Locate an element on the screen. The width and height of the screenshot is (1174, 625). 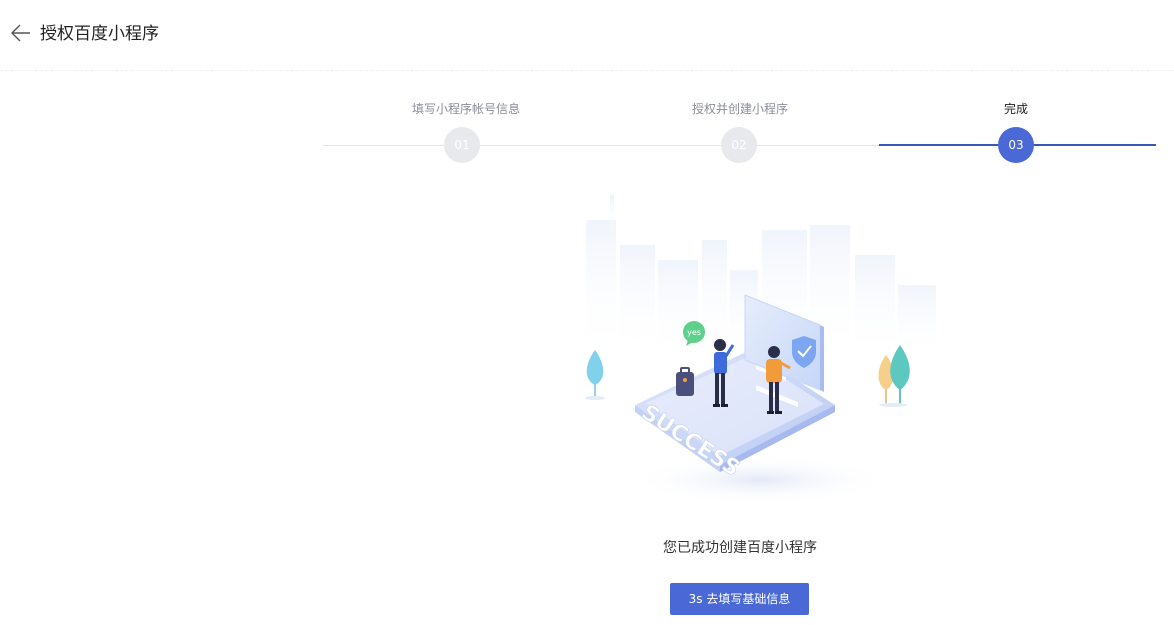
fill-basic-info-button: 3s 去填写基础信息 is located at coordinates (739, 599).